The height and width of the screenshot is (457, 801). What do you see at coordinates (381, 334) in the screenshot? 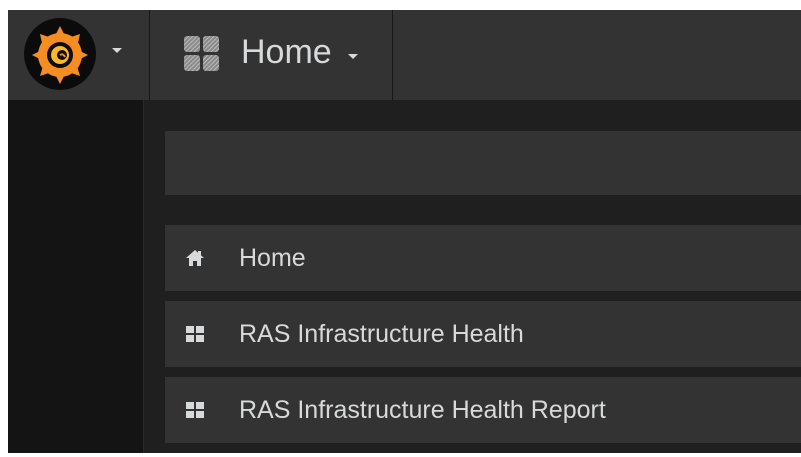
I see `result-label: RAS Infrastructure Health` at bounding box center [381, 334].